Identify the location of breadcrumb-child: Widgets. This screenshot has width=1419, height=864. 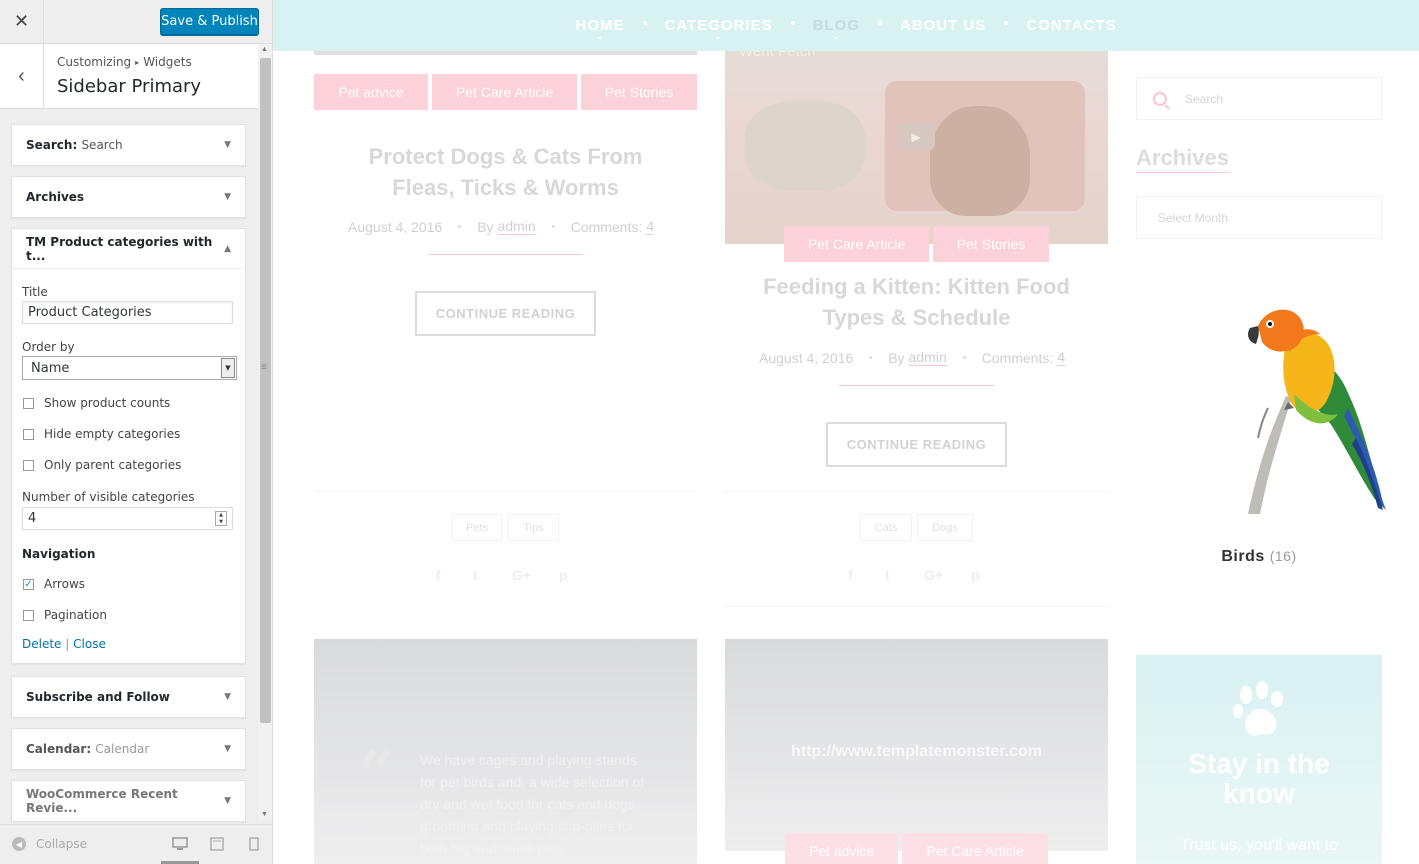
(167, 62).